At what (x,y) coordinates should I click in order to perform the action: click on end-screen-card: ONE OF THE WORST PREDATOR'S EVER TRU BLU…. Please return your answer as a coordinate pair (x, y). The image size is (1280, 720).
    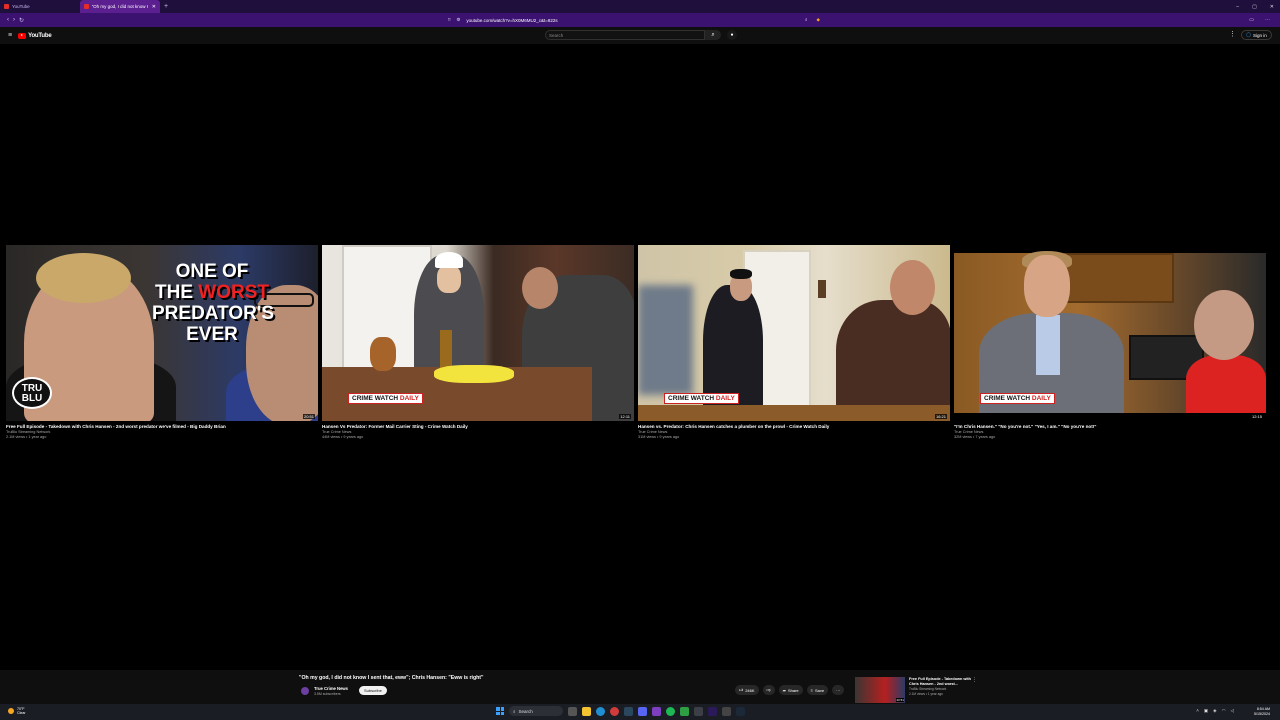
    Looking at the image, I should click on (162, 345).